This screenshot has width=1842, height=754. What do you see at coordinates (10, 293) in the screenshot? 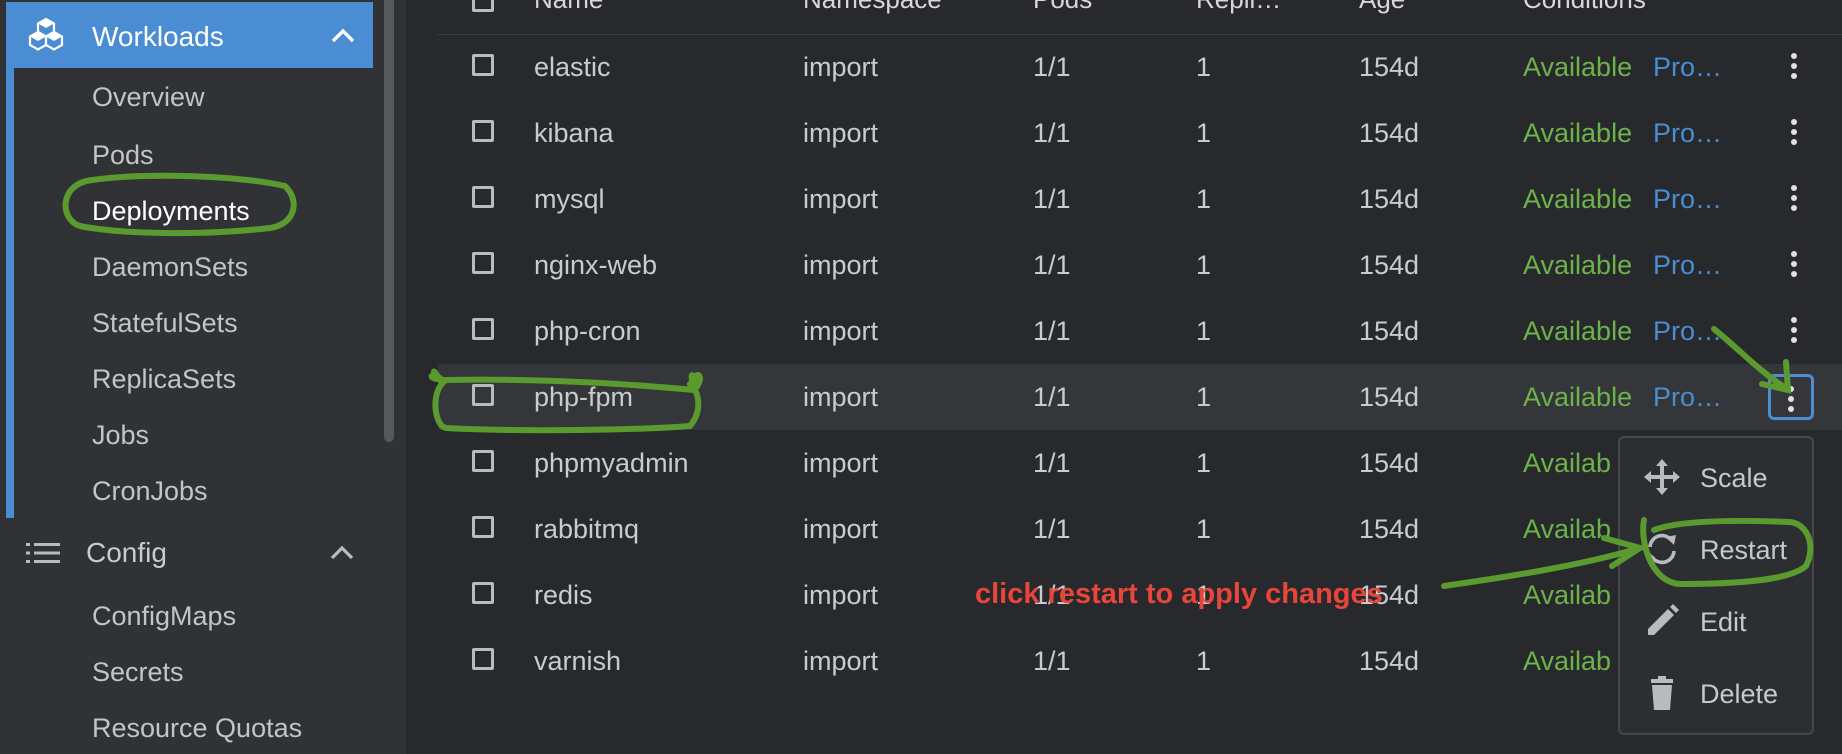
I see `workloads-accent-bar` at bounding box center [10, 293].